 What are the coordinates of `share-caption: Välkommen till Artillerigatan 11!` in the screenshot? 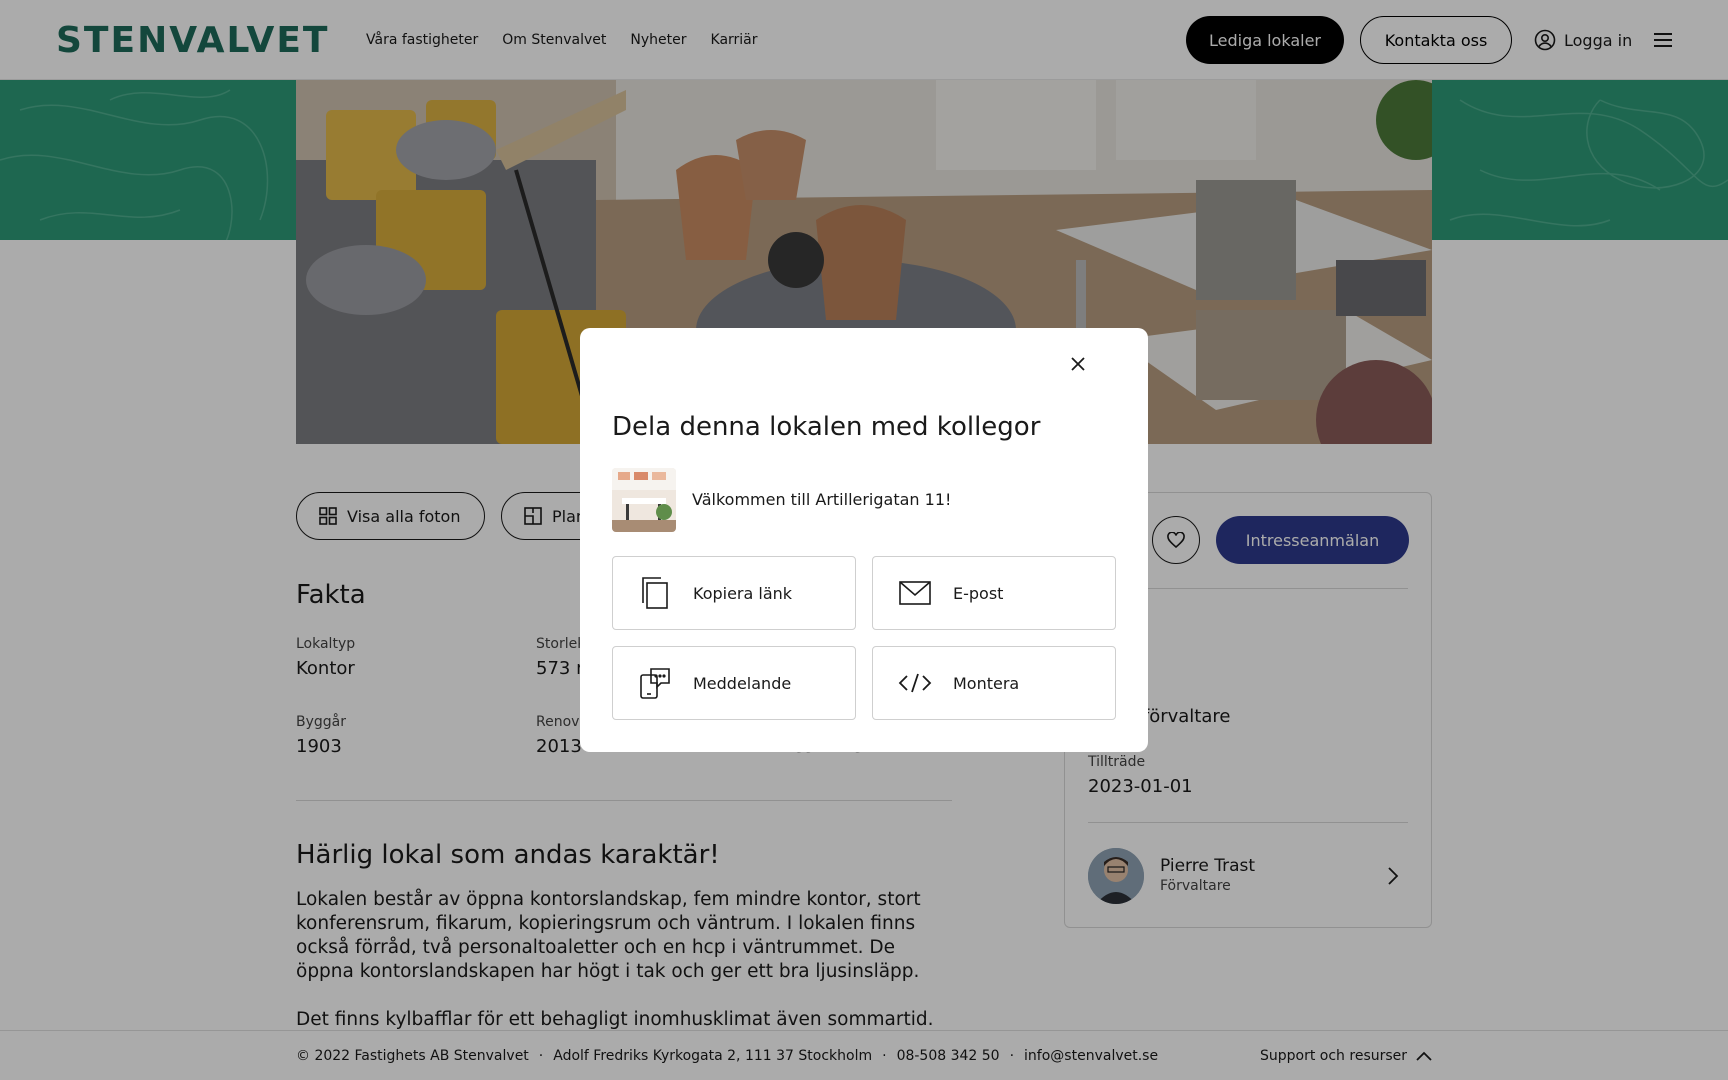 It's located at (822, 499).